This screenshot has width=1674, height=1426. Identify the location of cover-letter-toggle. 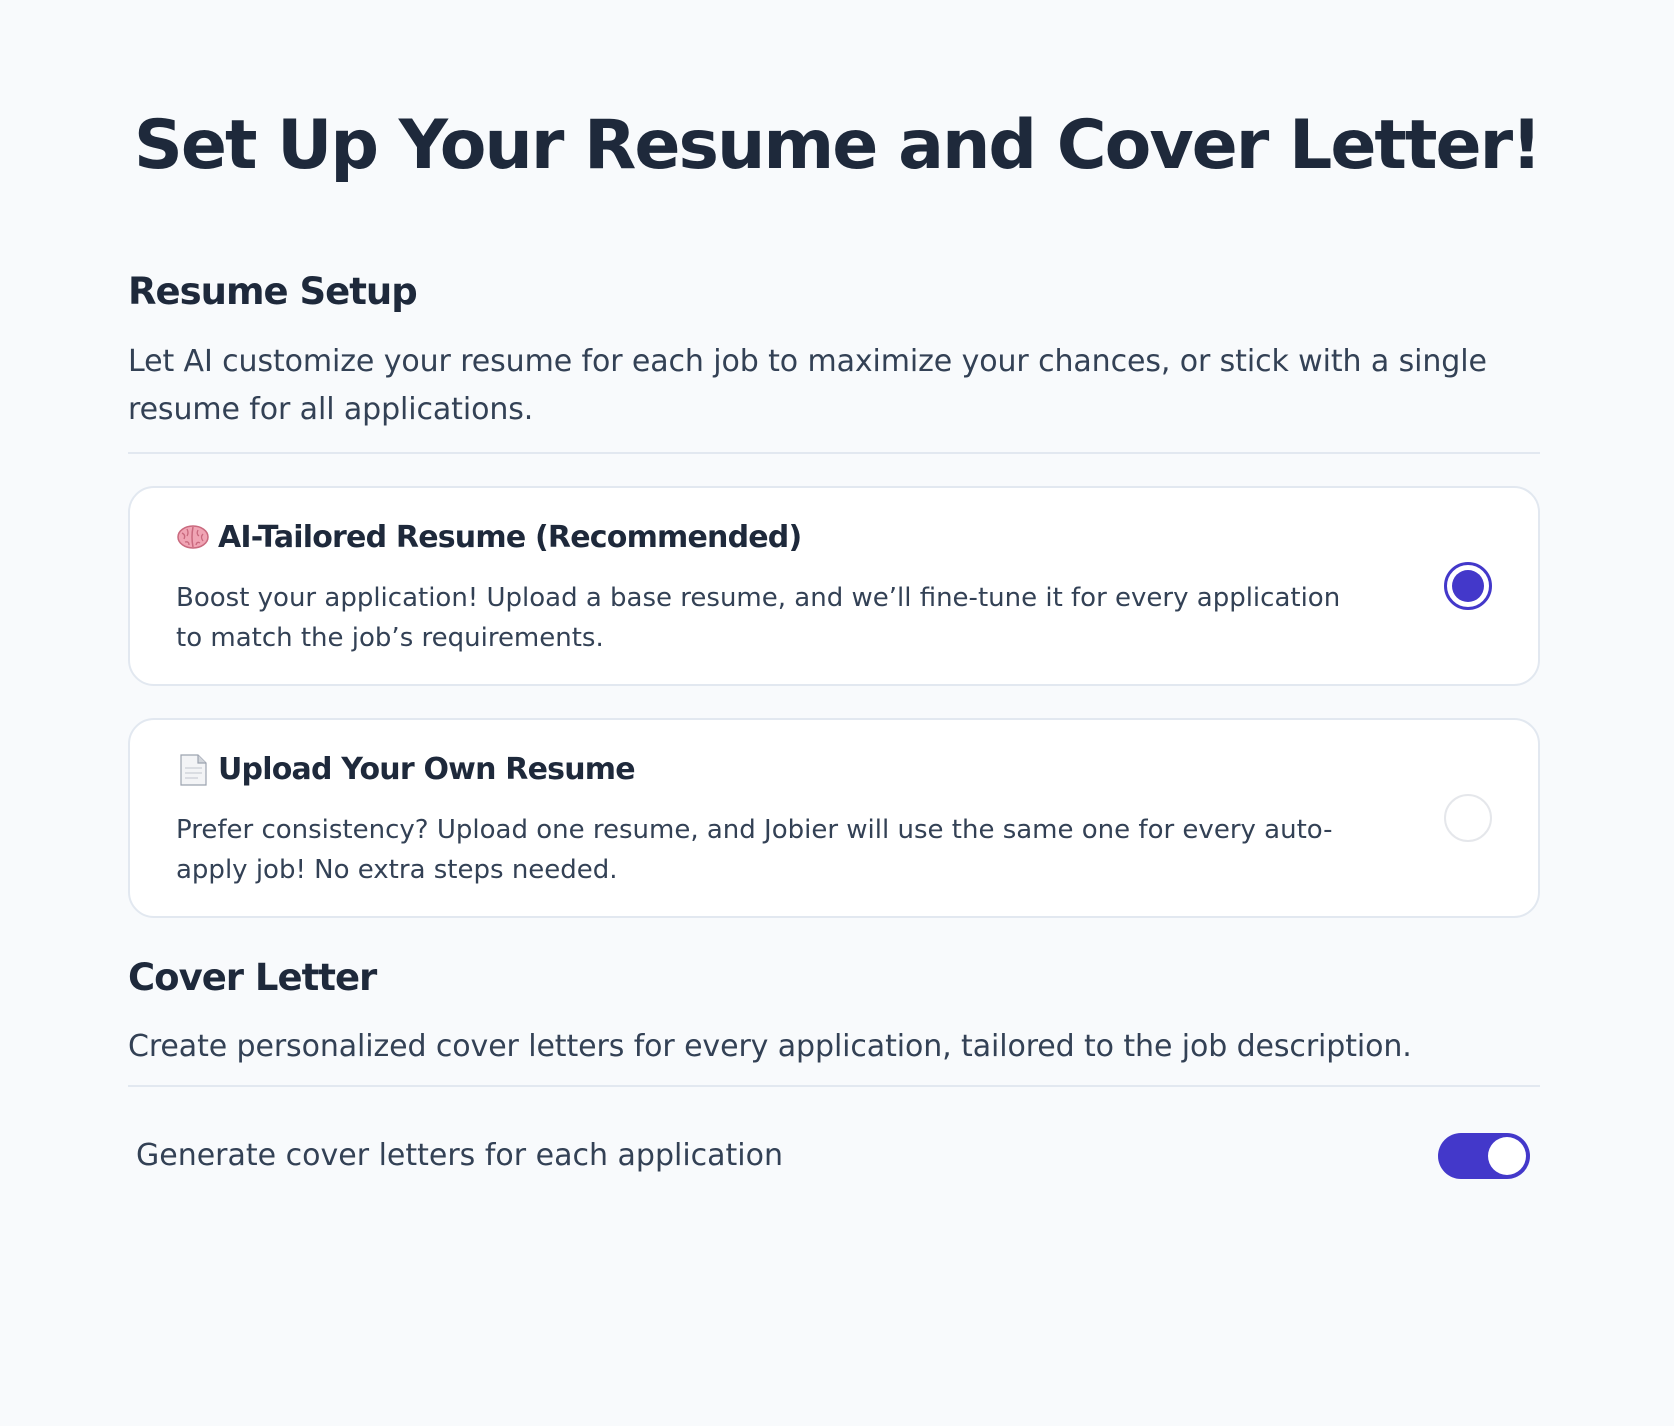
(1484, 1155).